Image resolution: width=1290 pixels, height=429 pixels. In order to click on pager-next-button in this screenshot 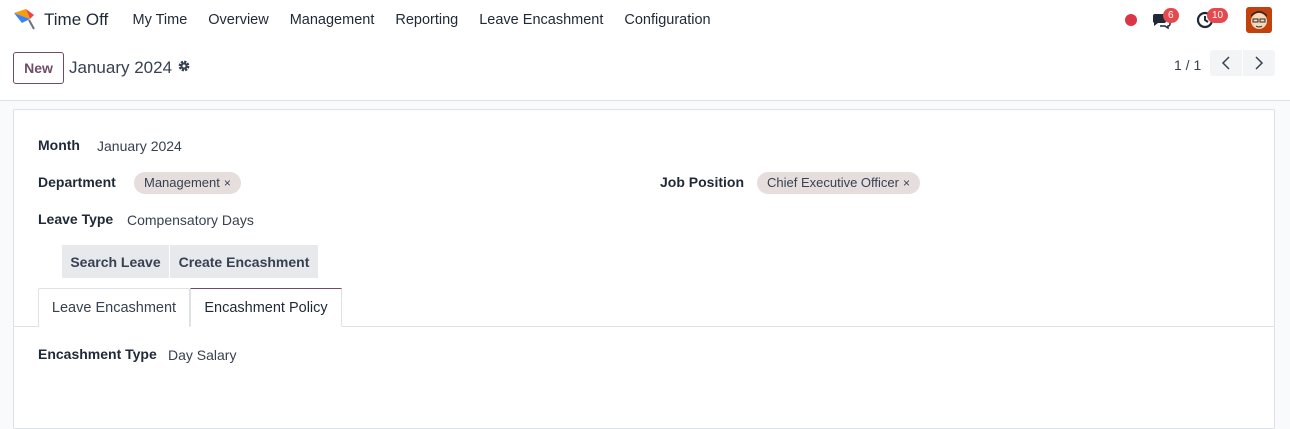, I will do `click(1259, 63)`.